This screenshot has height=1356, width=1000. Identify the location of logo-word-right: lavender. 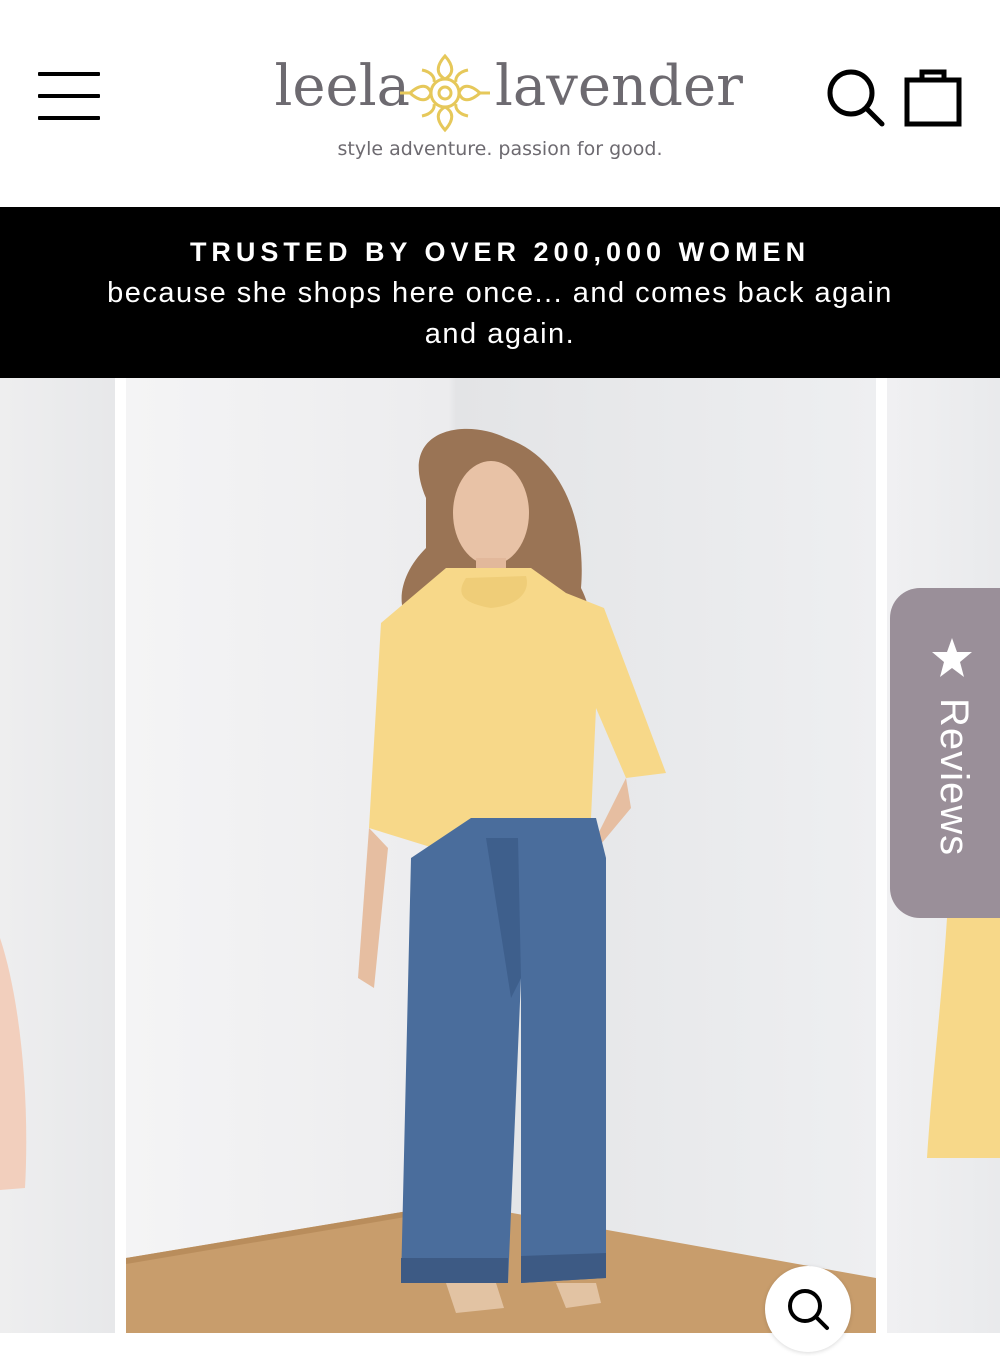
(619, 86).